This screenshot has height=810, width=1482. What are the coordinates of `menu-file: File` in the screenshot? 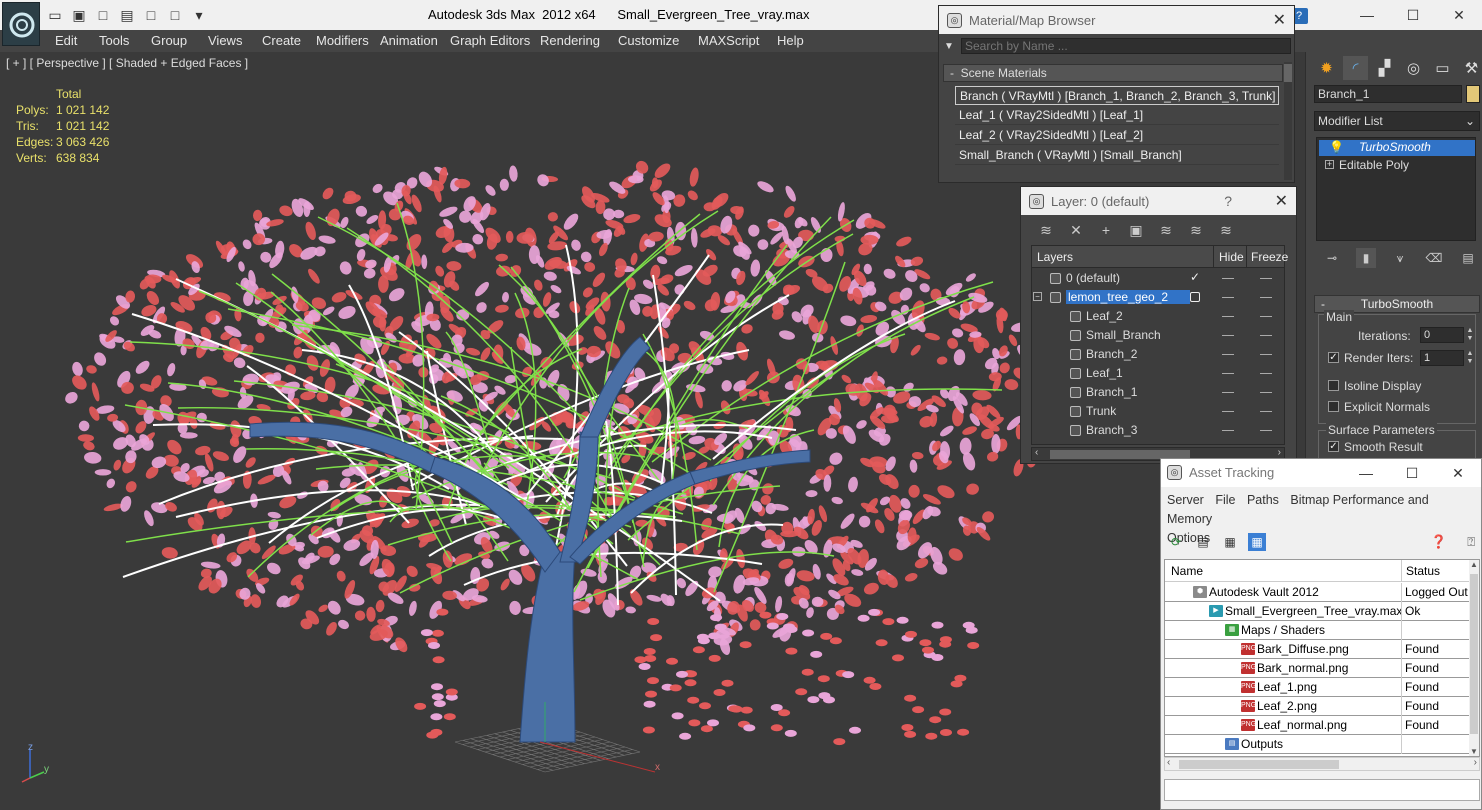 It's located at (1225, 500).